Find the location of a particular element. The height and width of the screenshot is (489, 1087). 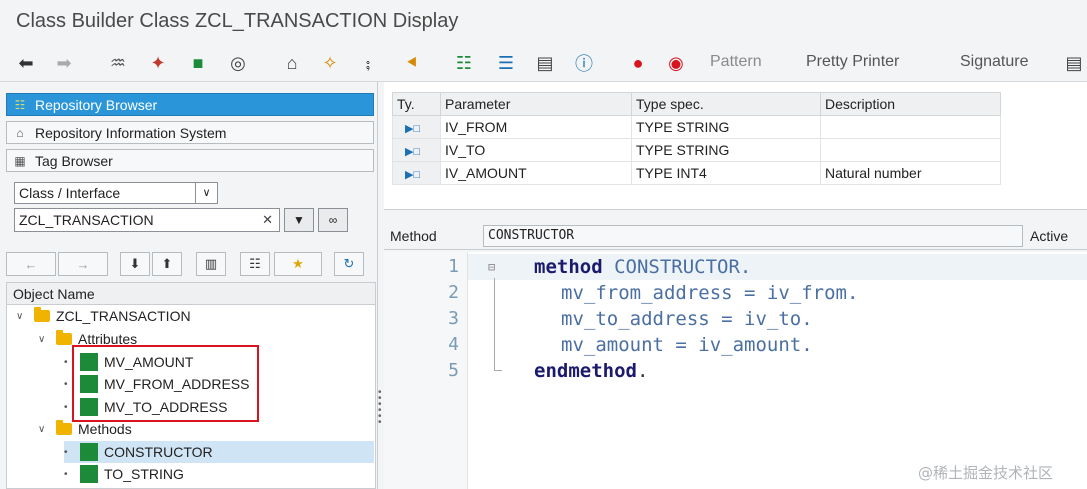

tree-back-button: ← is located at coordinates (31, 264).